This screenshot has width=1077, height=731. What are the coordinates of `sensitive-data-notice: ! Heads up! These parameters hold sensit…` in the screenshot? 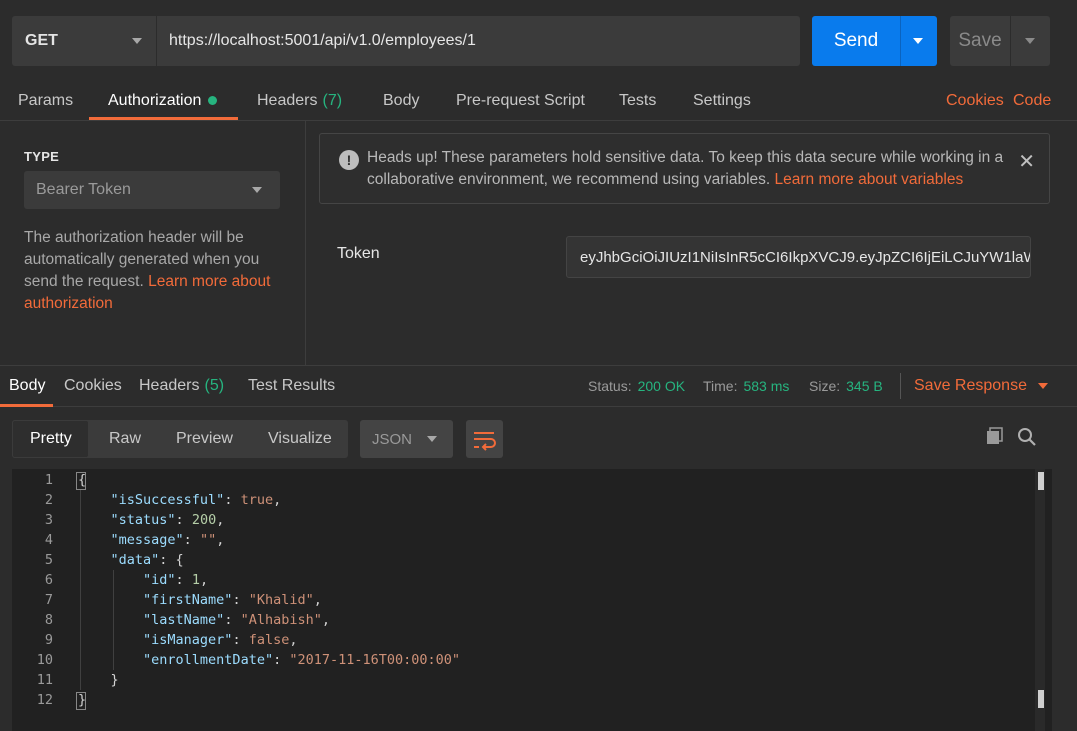 It's located at (684, 168).